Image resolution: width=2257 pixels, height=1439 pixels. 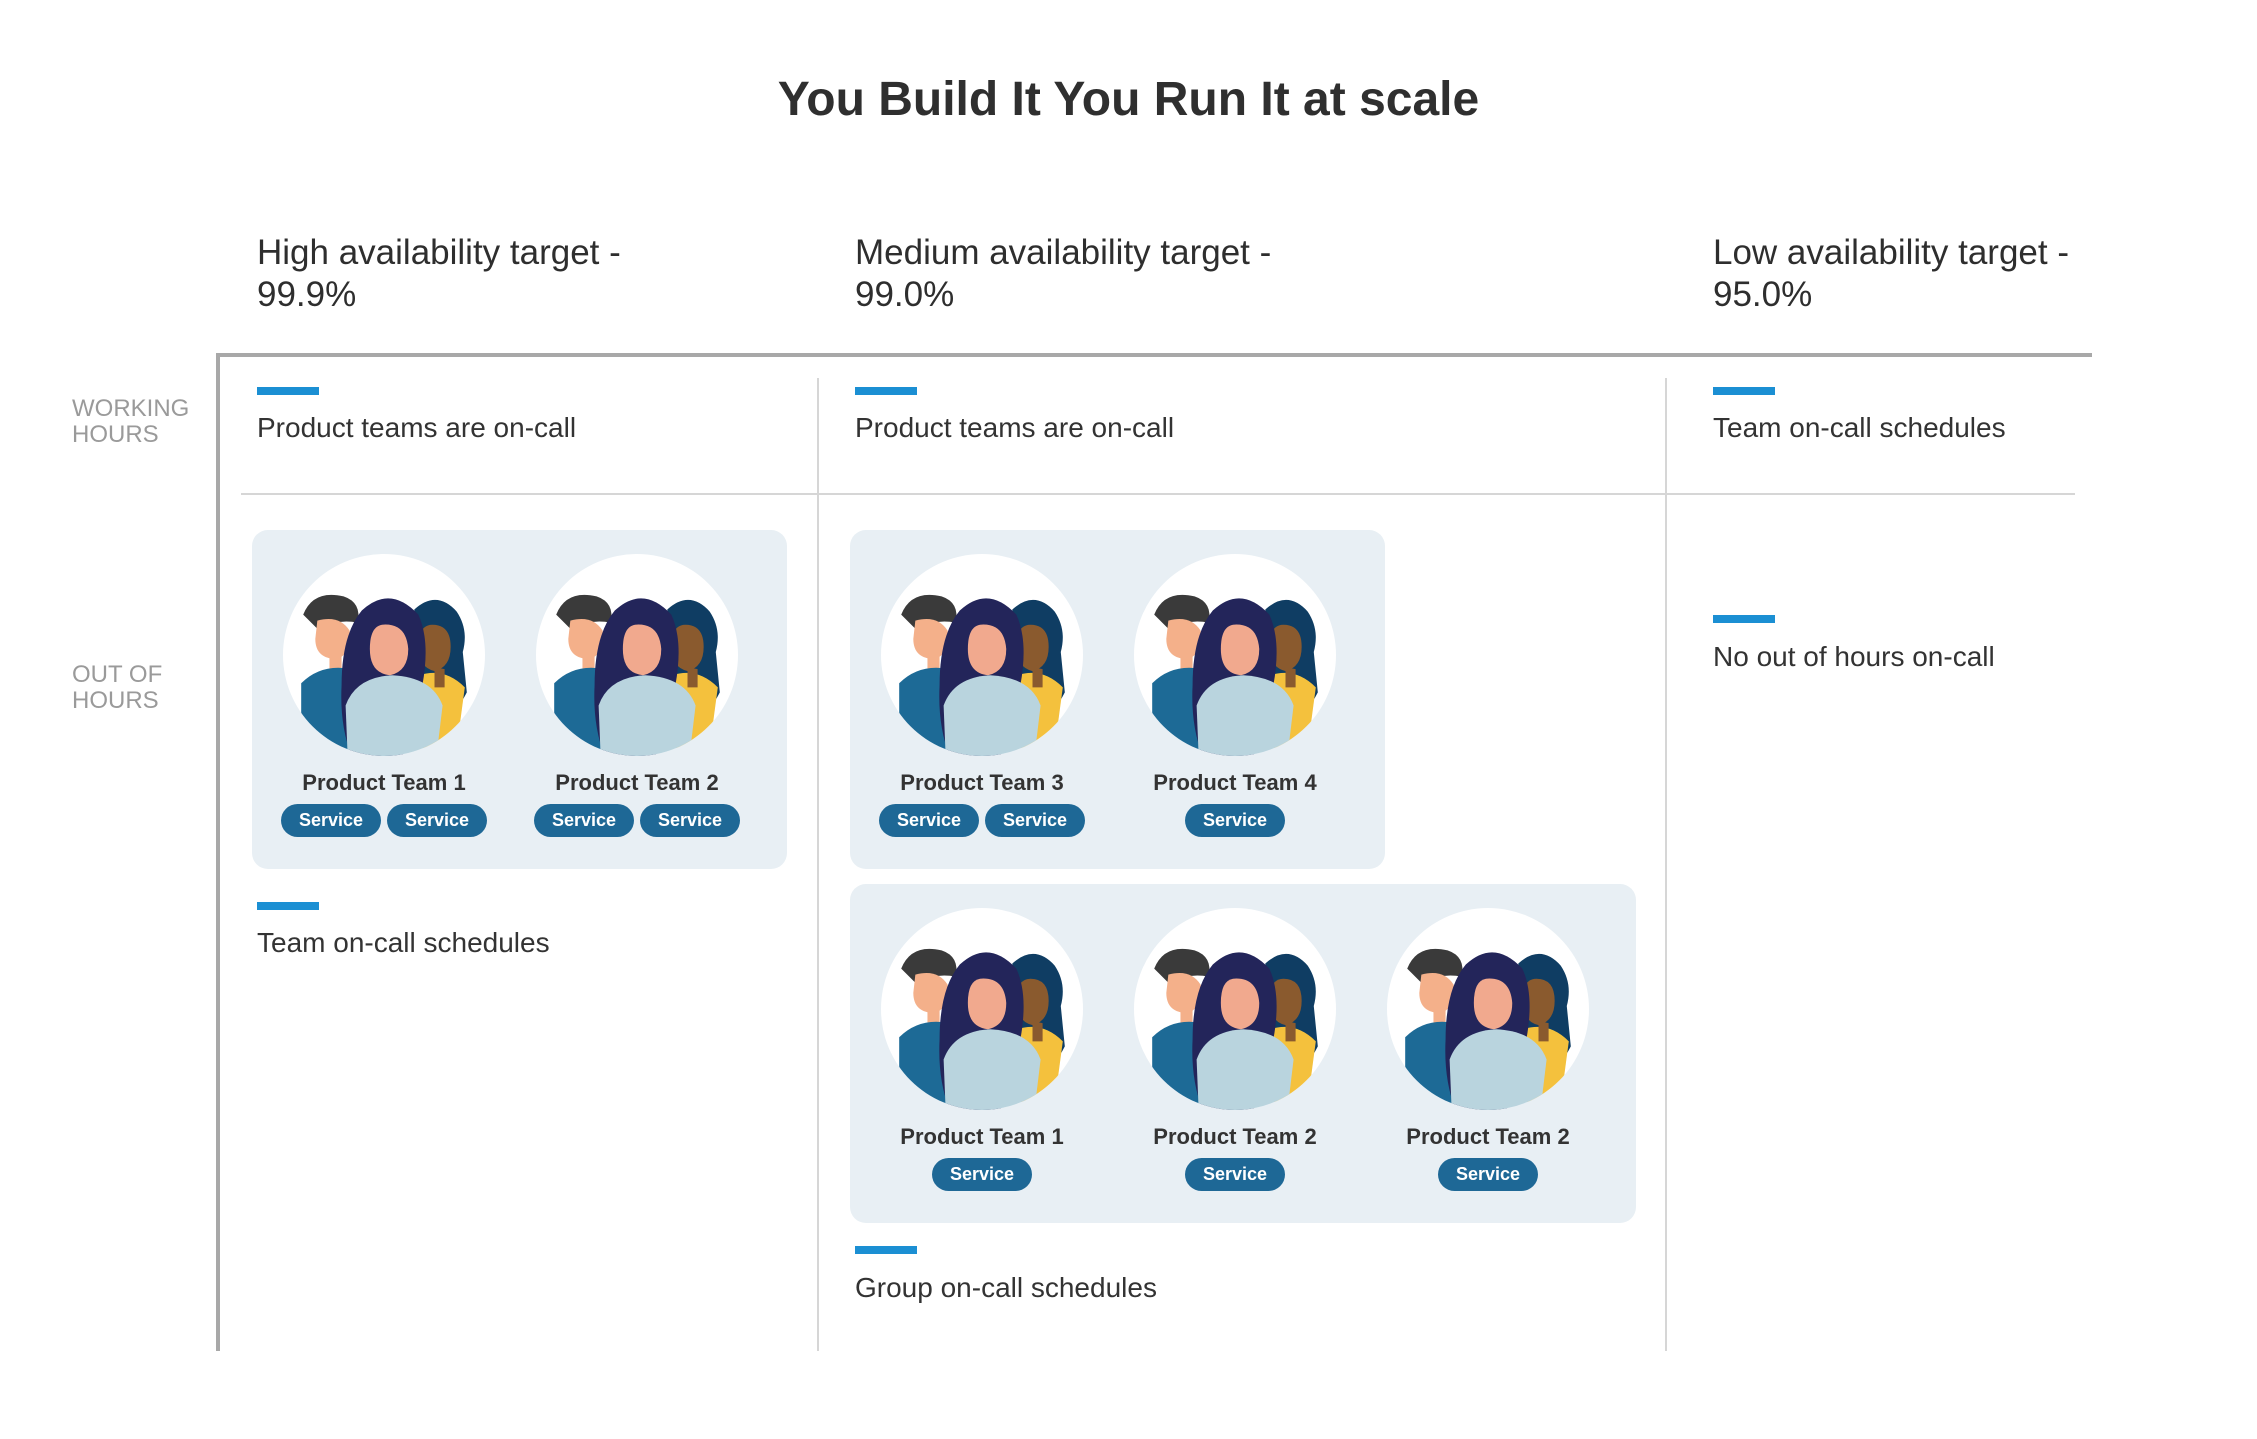 What do you see at coordinates (1158, 494) in the screenshot?
I see `row-divider` at bounding box center [1158, 494].